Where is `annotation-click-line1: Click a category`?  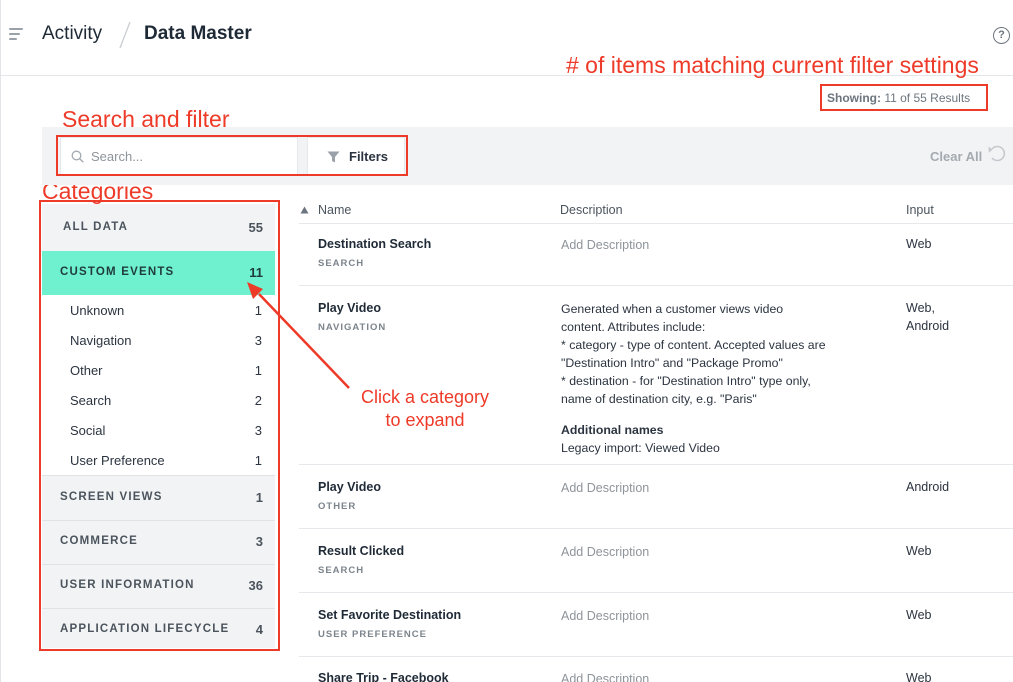 annotation-click-line1: Click a category is located at coordinates (425, 397).